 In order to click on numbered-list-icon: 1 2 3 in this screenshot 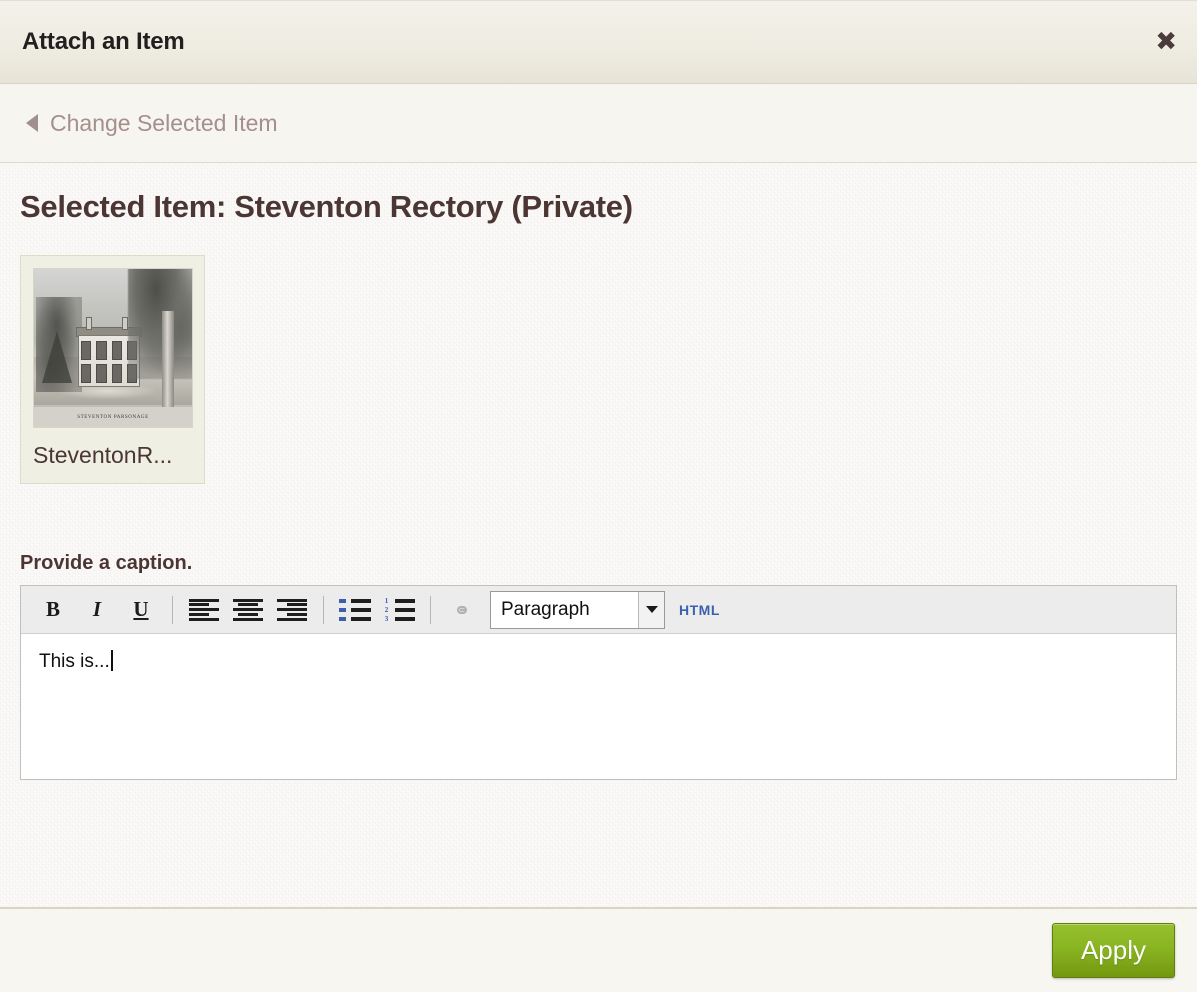, I will do `click(399, 609)`.